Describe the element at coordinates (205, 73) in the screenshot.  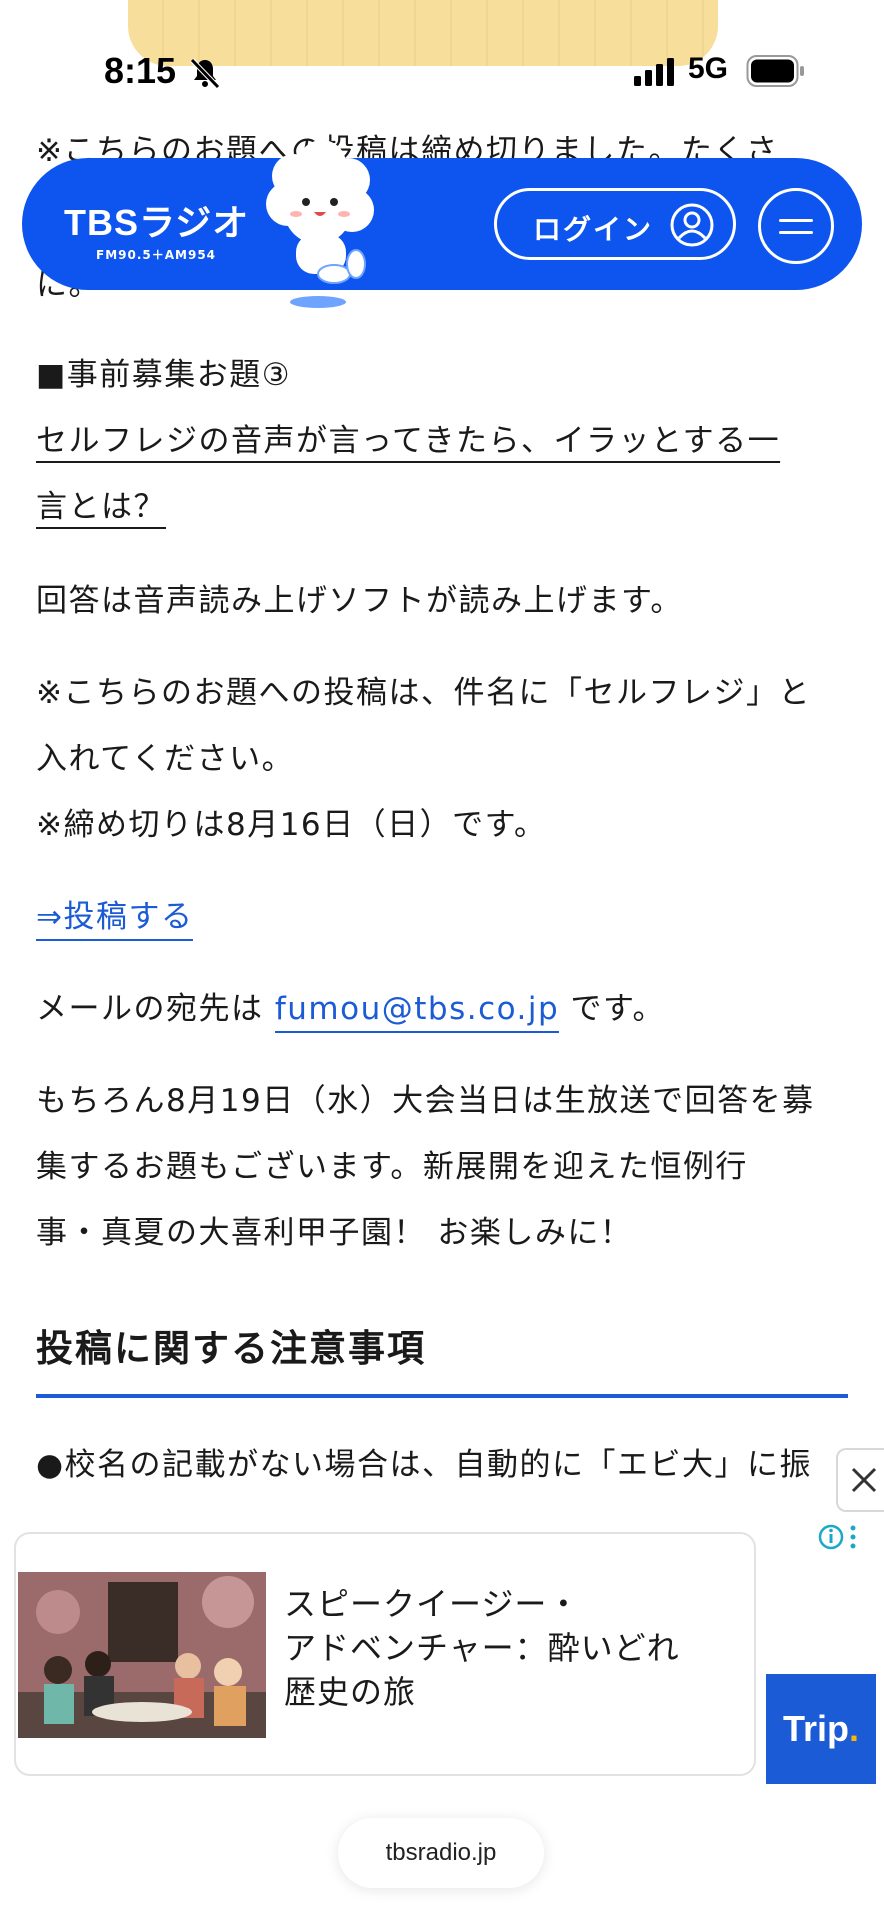
I see `bell-slash-icon` at that location.